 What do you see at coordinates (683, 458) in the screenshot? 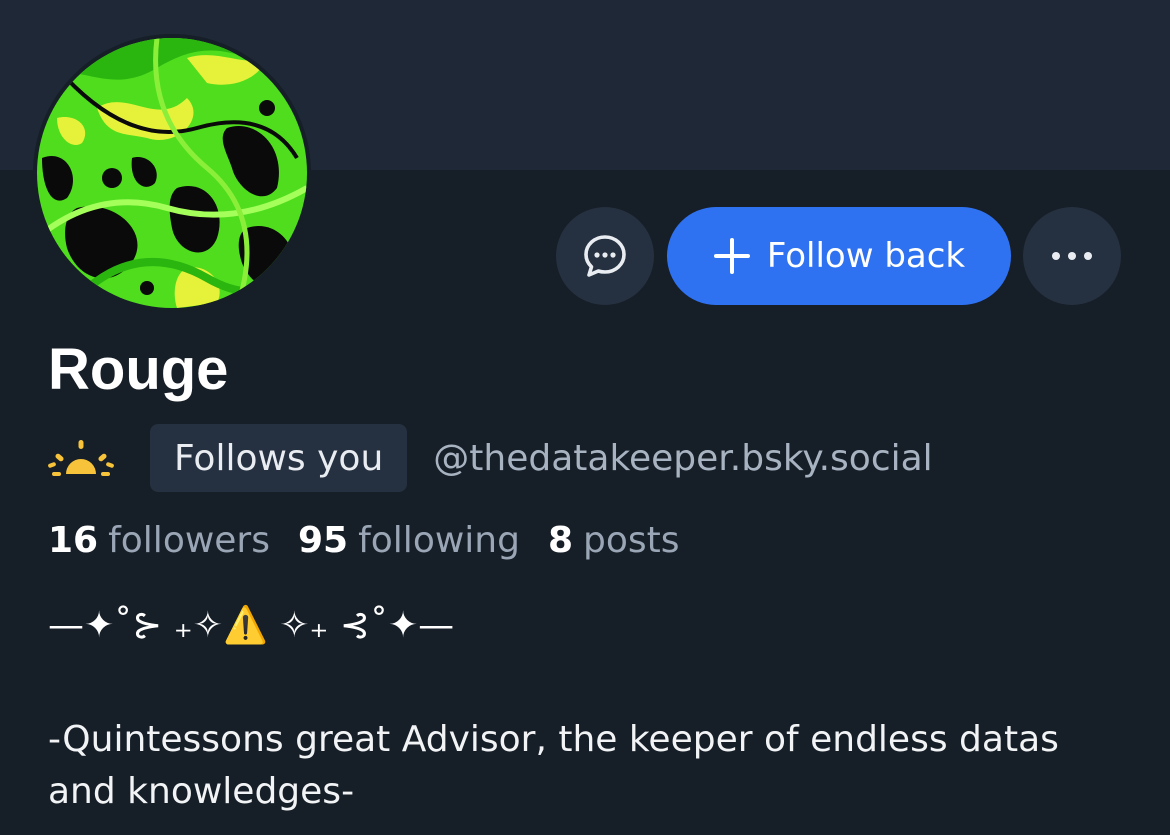
I see `handle: @thedatakeeper.bsky.social` at bounding box center [683, 458].